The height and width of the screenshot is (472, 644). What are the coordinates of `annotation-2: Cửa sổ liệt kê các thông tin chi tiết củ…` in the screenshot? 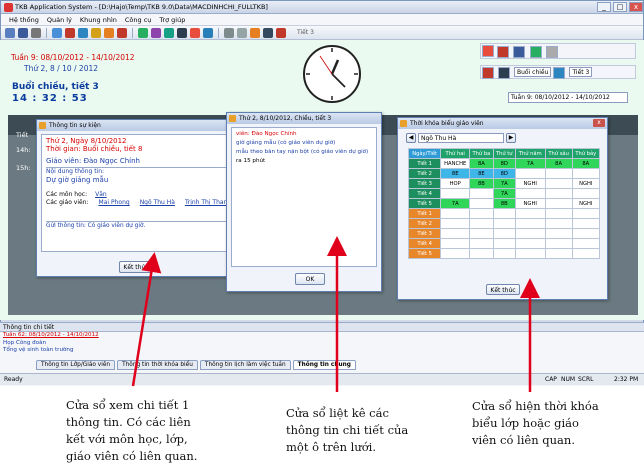 It's located at (347, 430).